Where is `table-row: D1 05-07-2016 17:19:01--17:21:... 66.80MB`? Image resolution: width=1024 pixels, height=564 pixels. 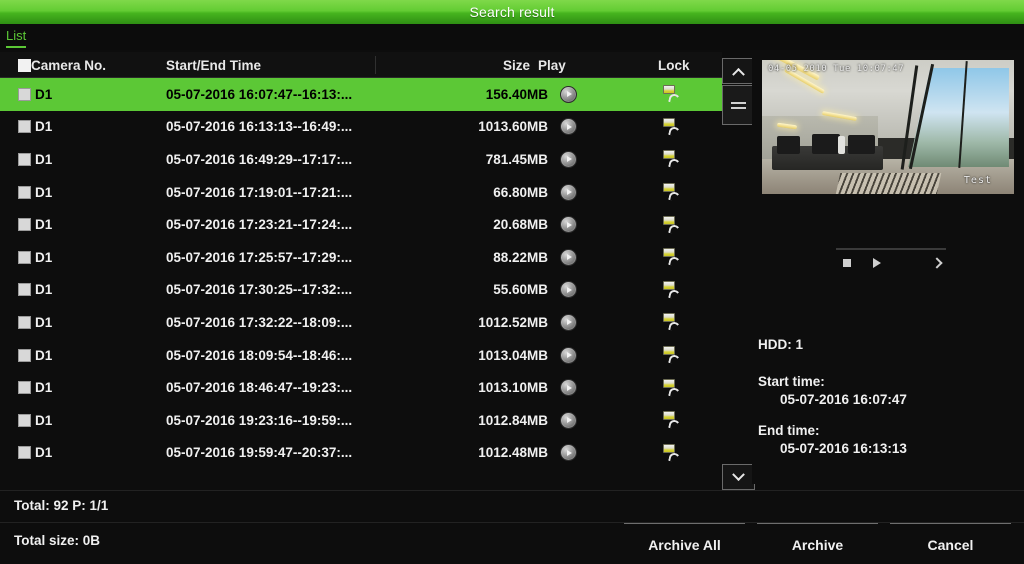 table-row: D1 05-07-2016 17:19:01--17:21:... 66.80MB is located at coordinates (361, 192).